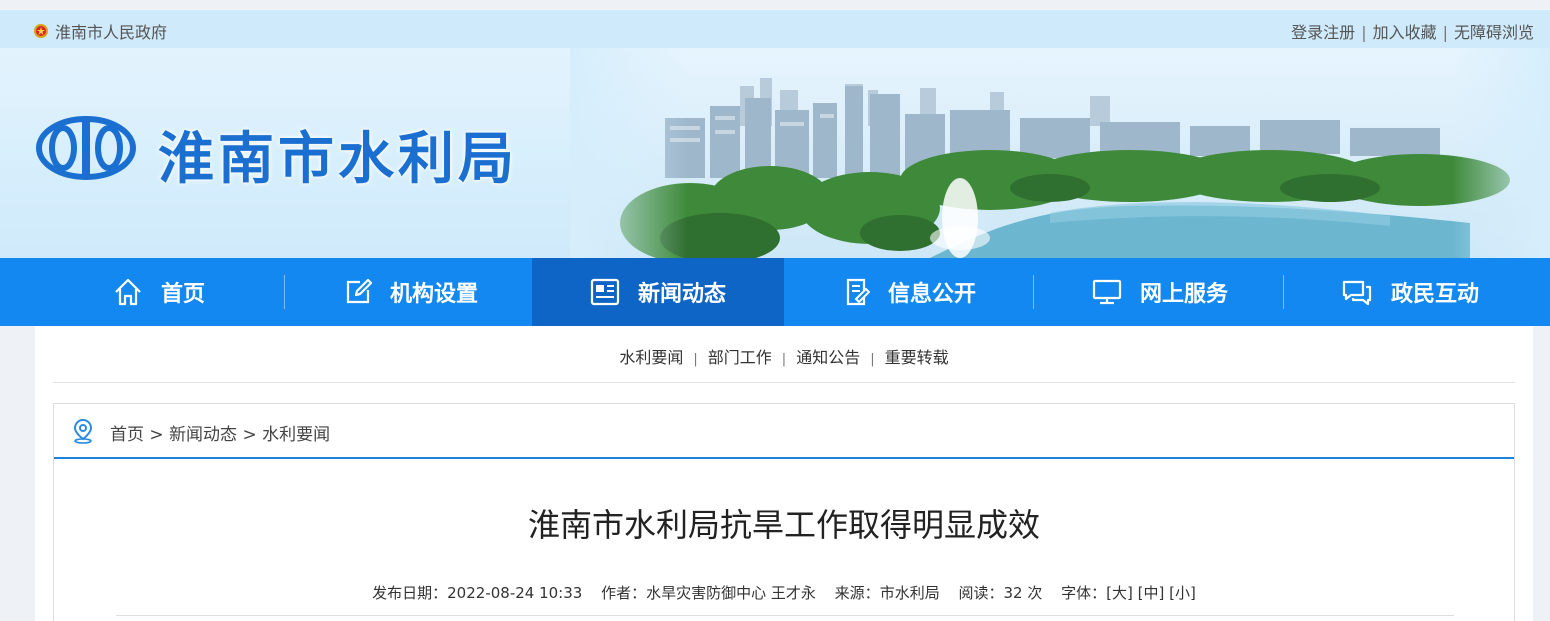 The width and height of the screenshot is (1550, 621). What do you see at coordinates (1434, 294) in the screenshot?
I see `nav-item-label: 政民互动` at bounding box center [1434, 294].